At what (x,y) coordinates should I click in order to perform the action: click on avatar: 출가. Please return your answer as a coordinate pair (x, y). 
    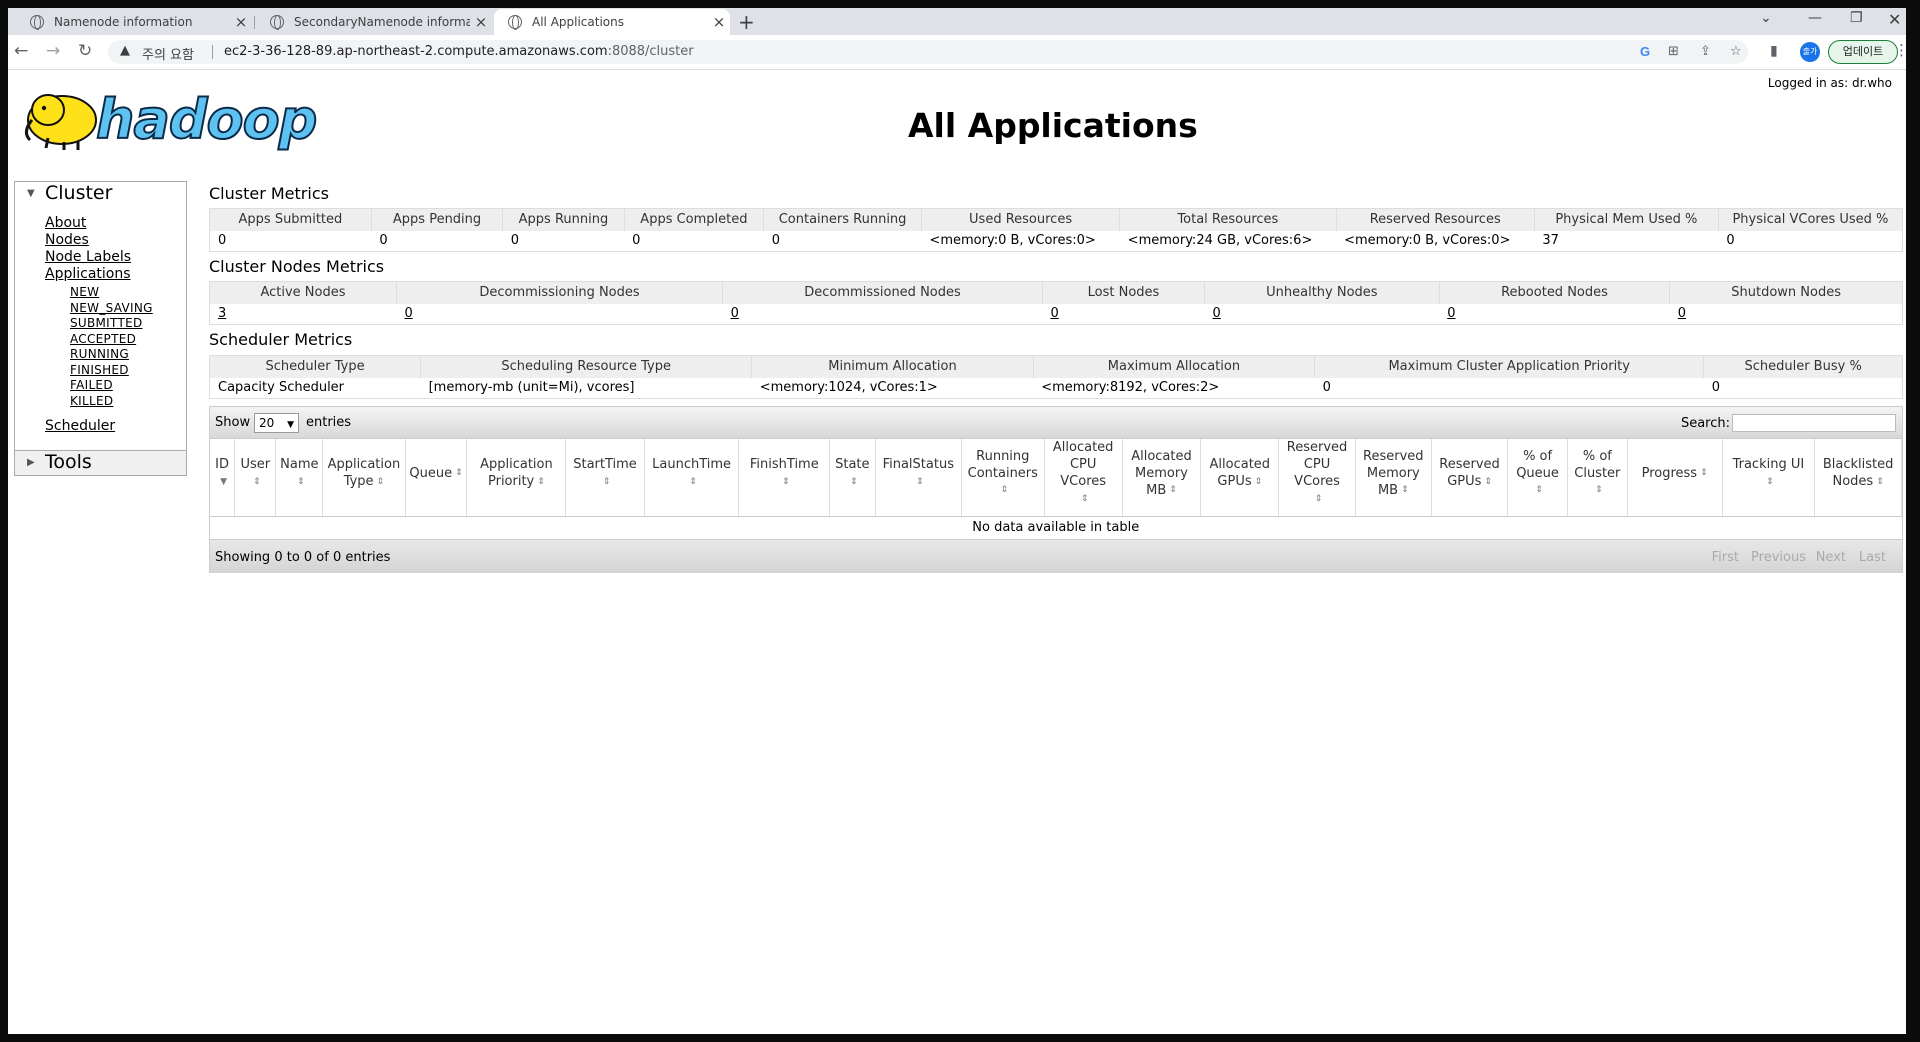
    Looking at the image, I should click on (1810, 52).